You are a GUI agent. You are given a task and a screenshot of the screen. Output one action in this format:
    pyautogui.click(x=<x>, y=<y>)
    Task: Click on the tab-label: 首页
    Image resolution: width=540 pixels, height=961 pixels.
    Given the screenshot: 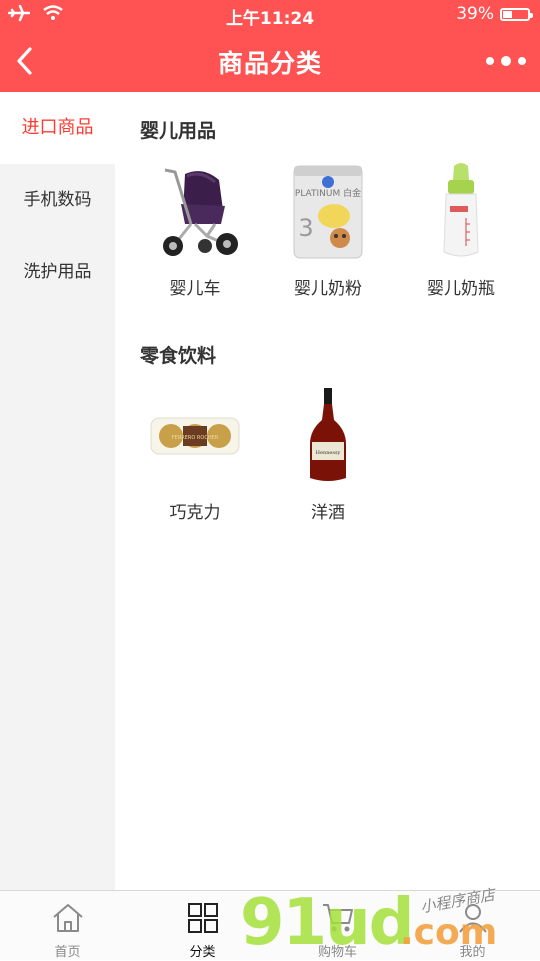 What is the action you would take?
    pyautogui.click(x=67, y=952)
    